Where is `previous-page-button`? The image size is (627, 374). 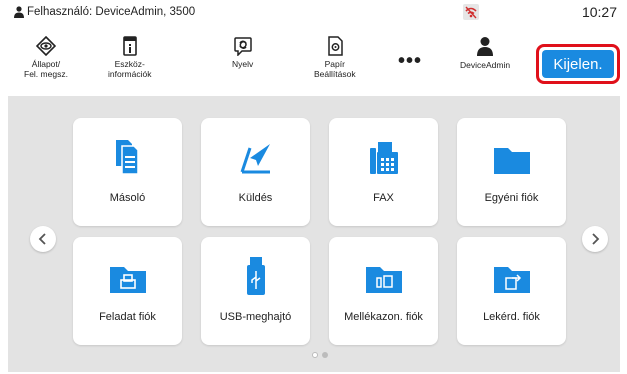 previous-page-button is located at coordinates (43, 239).